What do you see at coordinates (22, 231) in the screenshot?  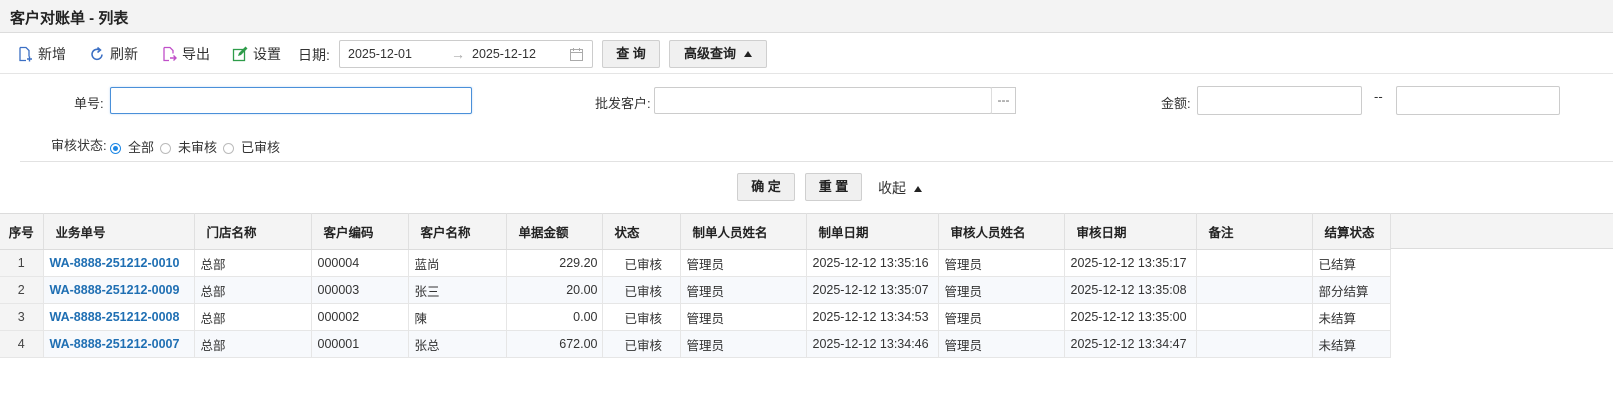 I see `column-header: 序号` at bounding box center [22, 231].